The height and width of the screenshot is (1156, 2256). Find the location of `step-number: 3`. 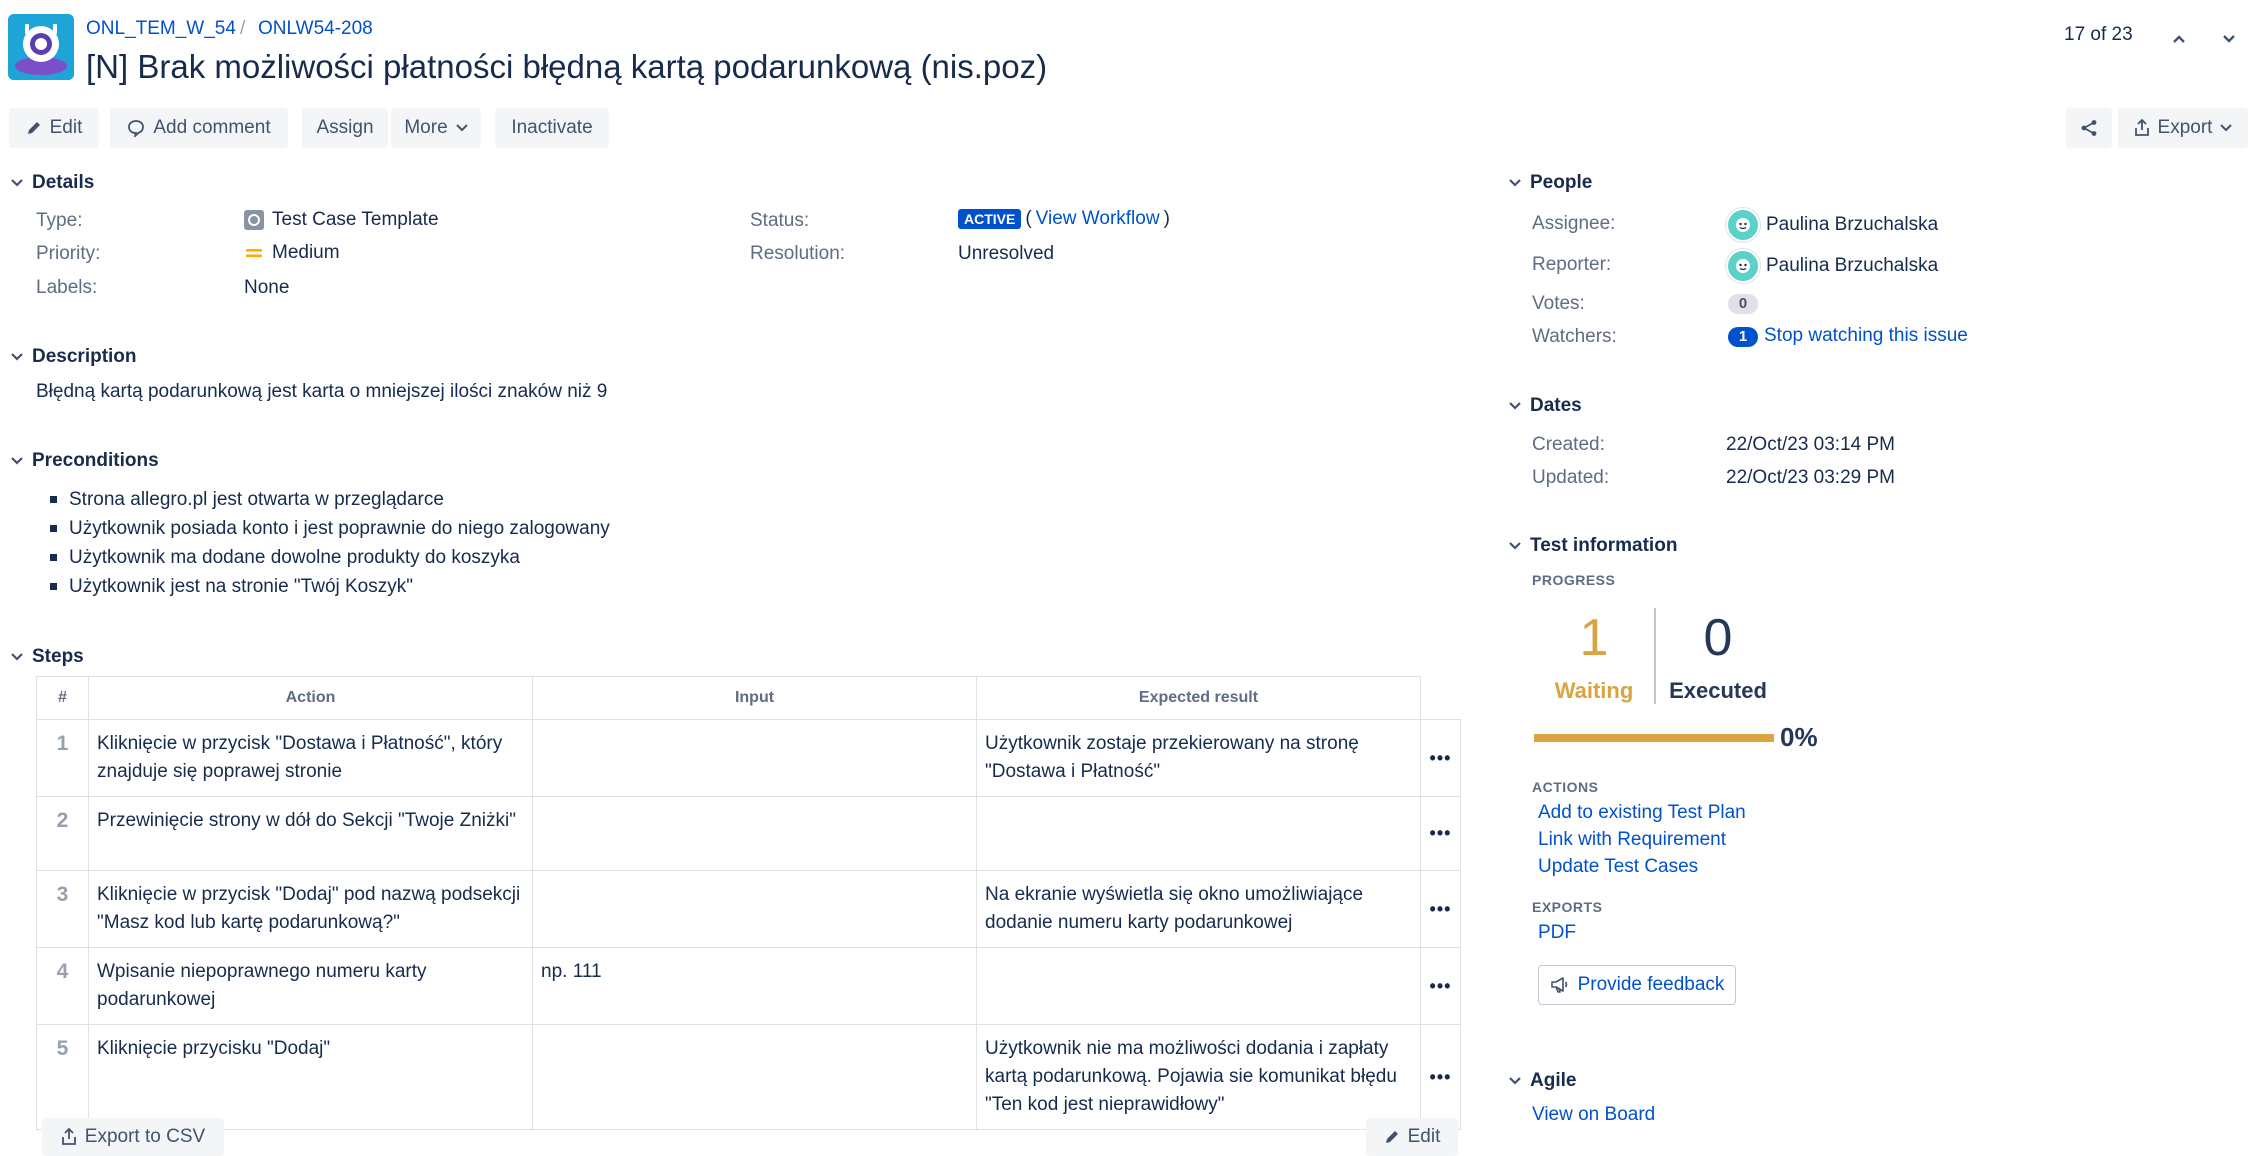

step-number: 3 is located at coordinates (62, 909).